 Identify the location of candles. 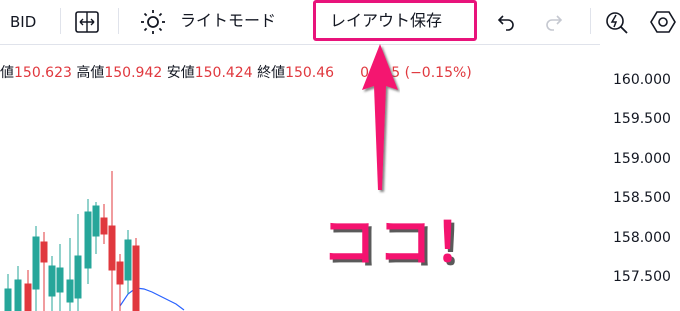
(72, 241).